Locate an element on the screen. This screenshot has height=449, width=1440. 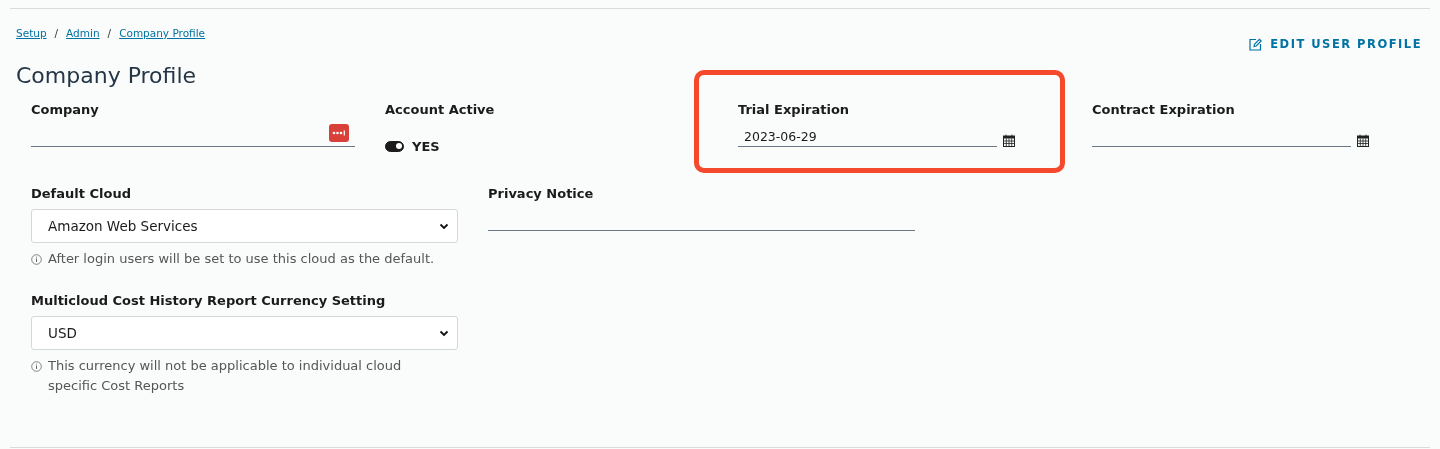
field-label: Account Active is located at coordinates (440, 109).